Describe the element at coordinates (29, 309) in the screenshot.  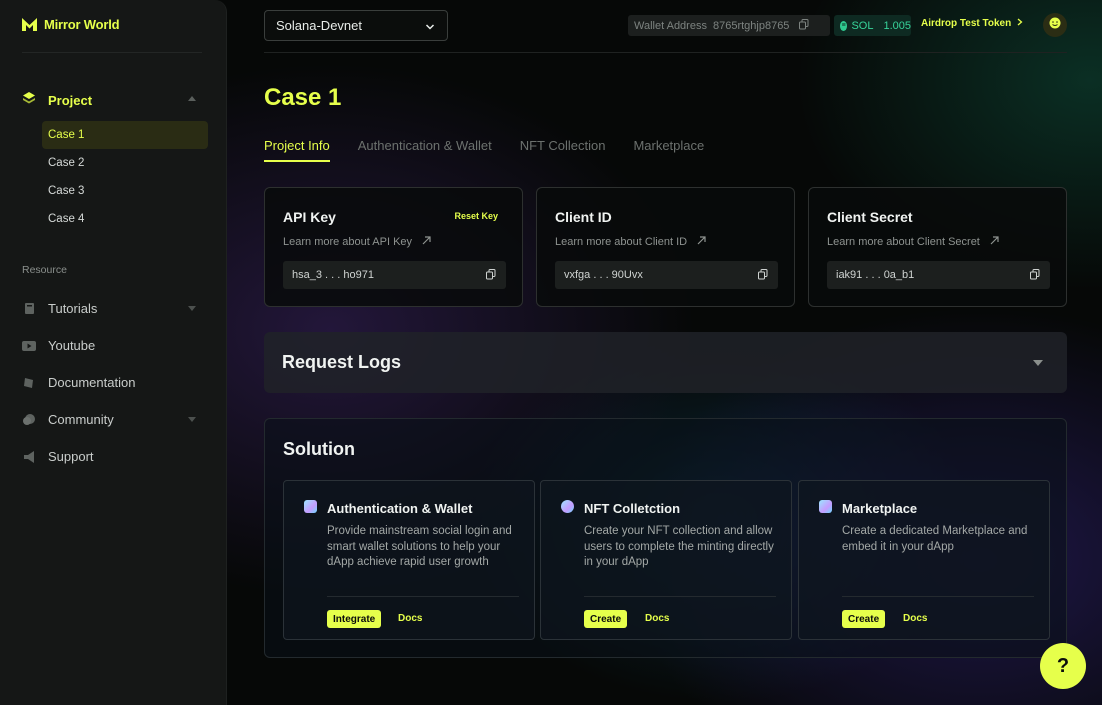
I see `book-icon` at that location.